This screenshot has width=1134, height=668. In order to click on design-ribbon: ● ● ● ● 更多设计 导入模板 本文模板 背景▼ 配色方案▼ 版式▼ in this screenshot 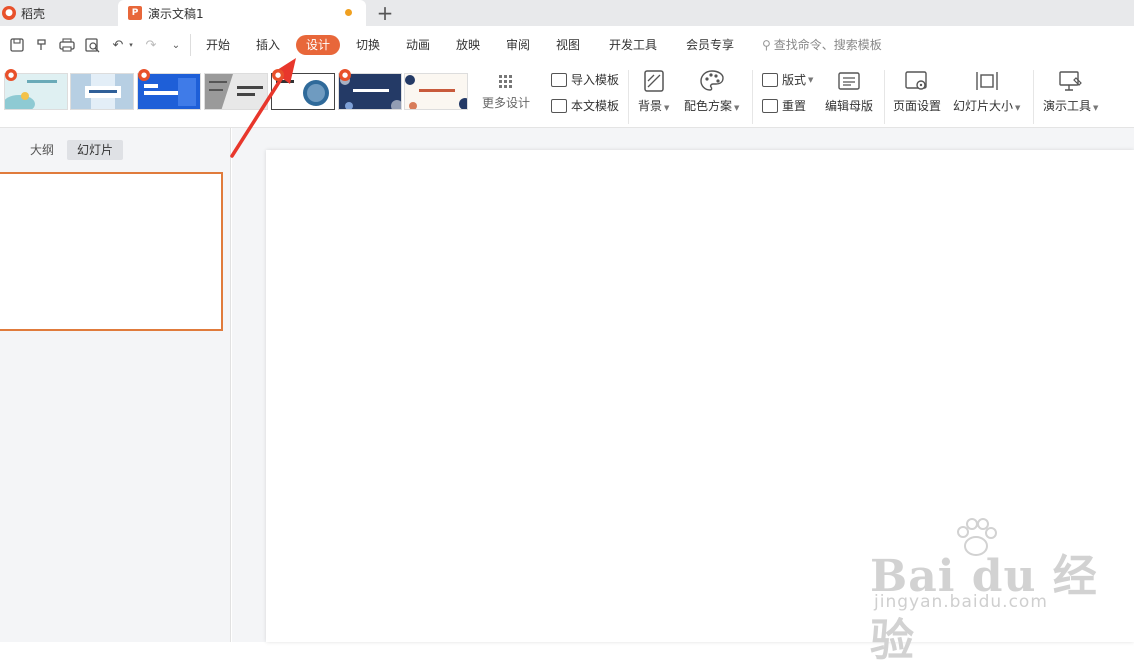, I will do `click(567, 96)`.